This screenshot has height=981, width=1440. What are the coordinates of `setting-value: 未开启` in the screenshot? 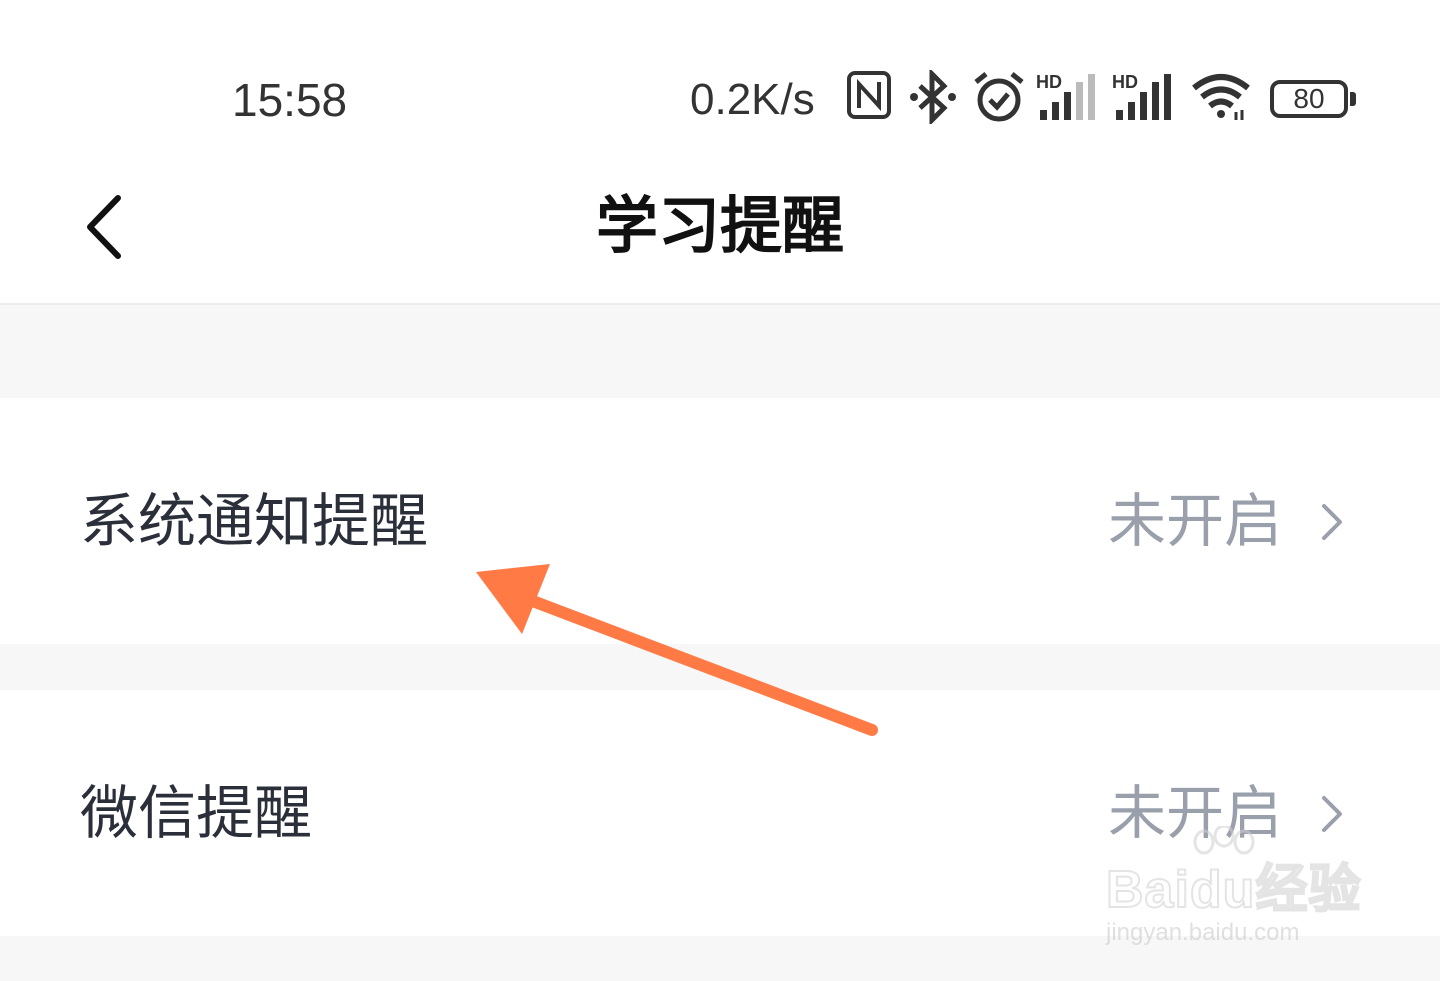 It's located at (1194, 521).